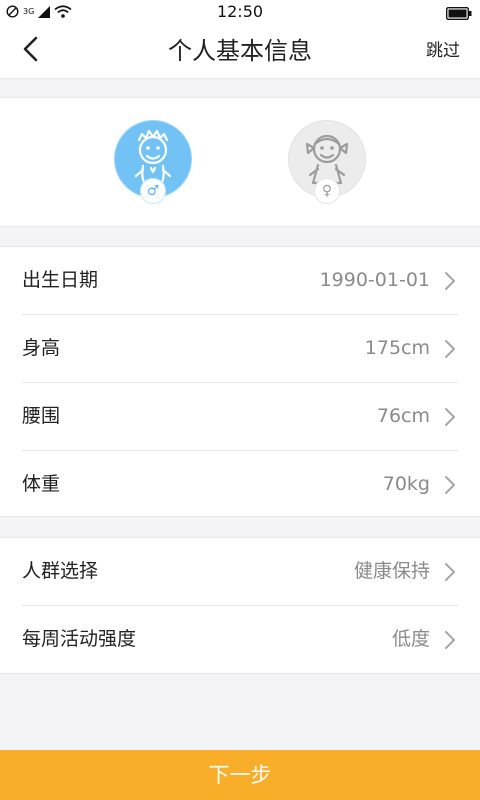  What do you see at coordinates (153, 162) in the screenshot?
I see `gender-option-male: ♂` at bounding box center [153, 162].